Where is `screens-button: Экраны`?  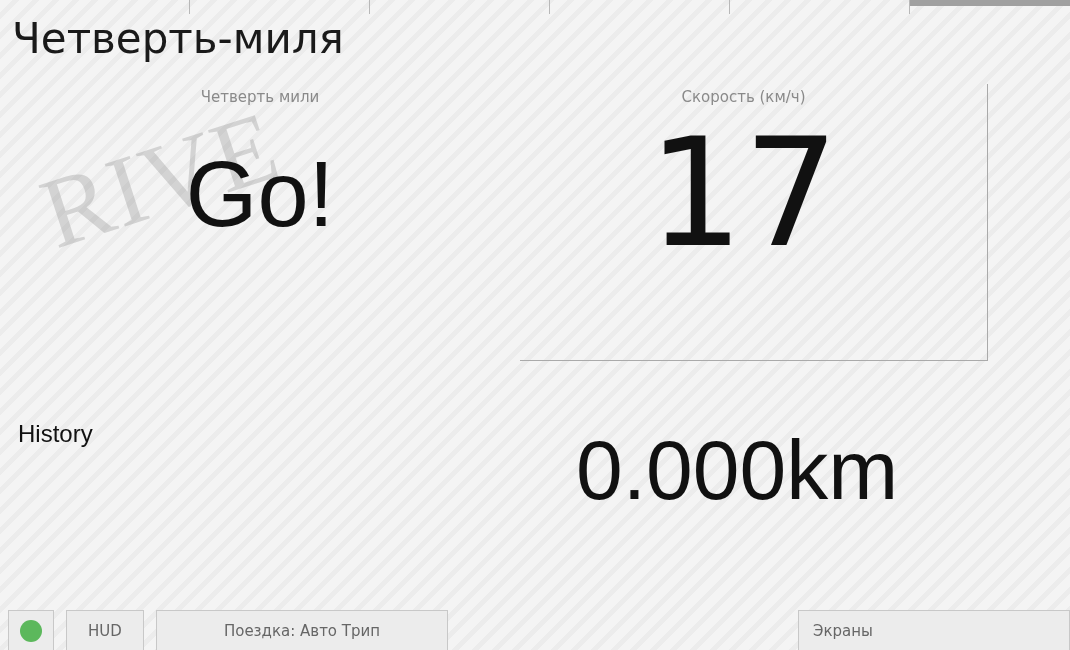 screens-button: Экраны is located at coordinates (934, 630).